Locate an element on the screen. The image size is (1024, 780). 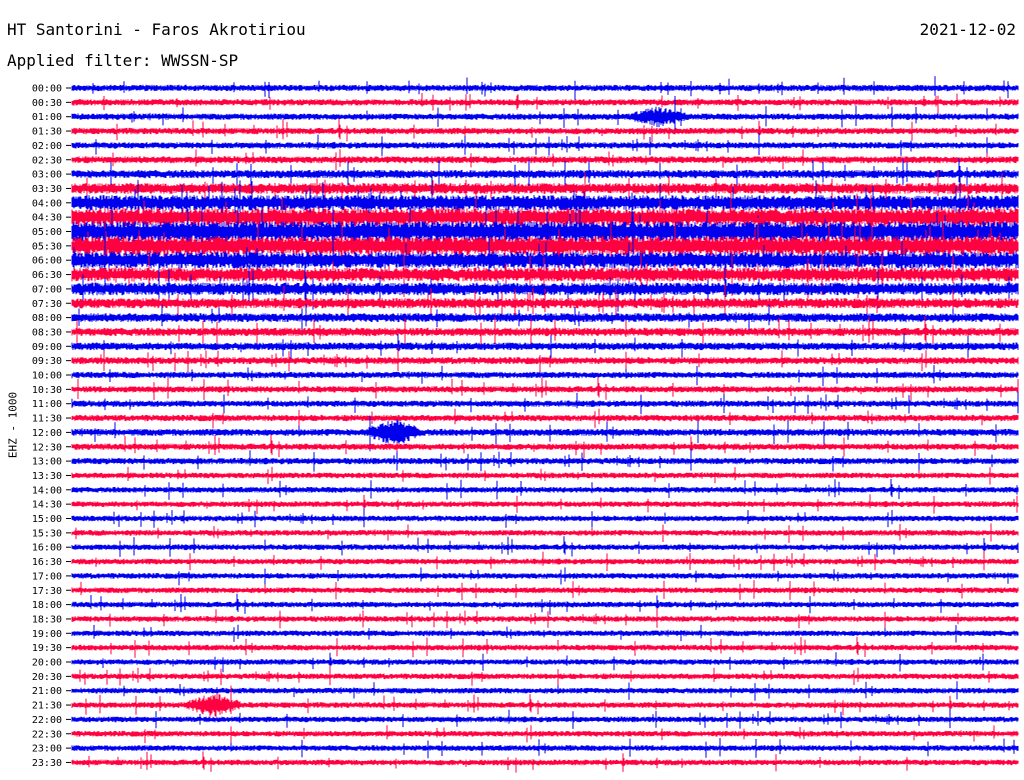
time-tick-label: 14:00 is located at coordinates (47, 490).